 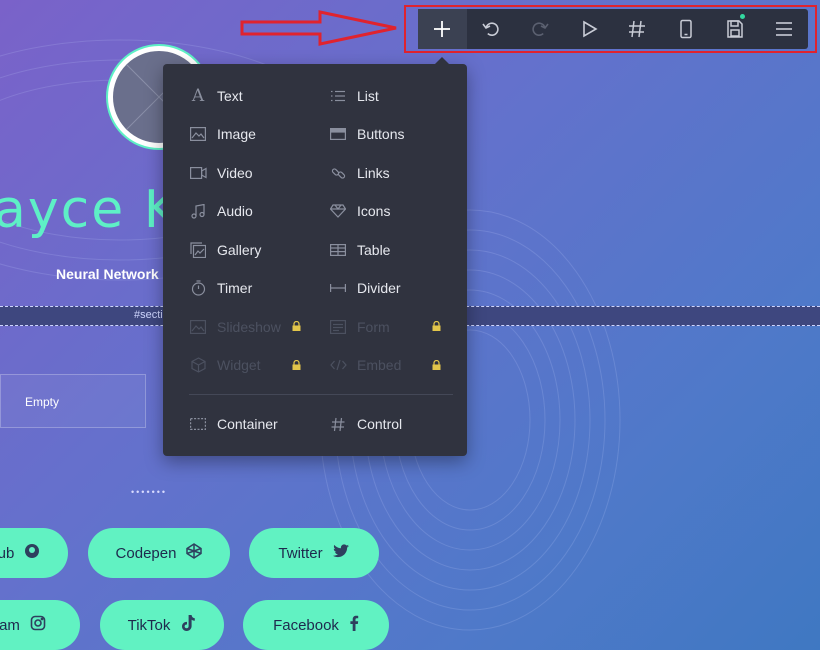 What do you see at coordinates (90, 210) in the screenshot?
I see `hero-name: ayce K` at bounding box center [90, 210].